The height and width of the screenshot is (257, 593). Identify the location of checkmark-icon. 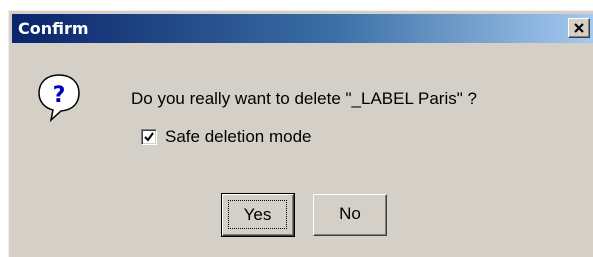
(149, 137).